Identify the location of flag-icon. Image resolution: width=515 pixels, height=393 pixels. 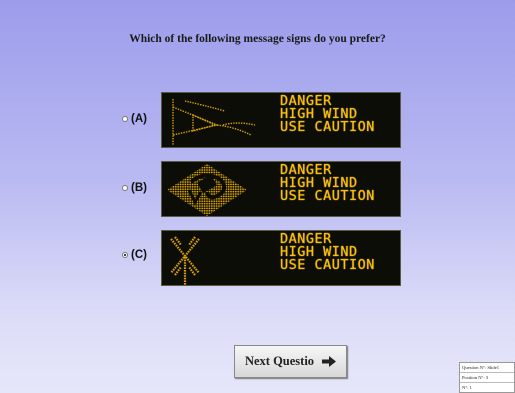
(214, 122).